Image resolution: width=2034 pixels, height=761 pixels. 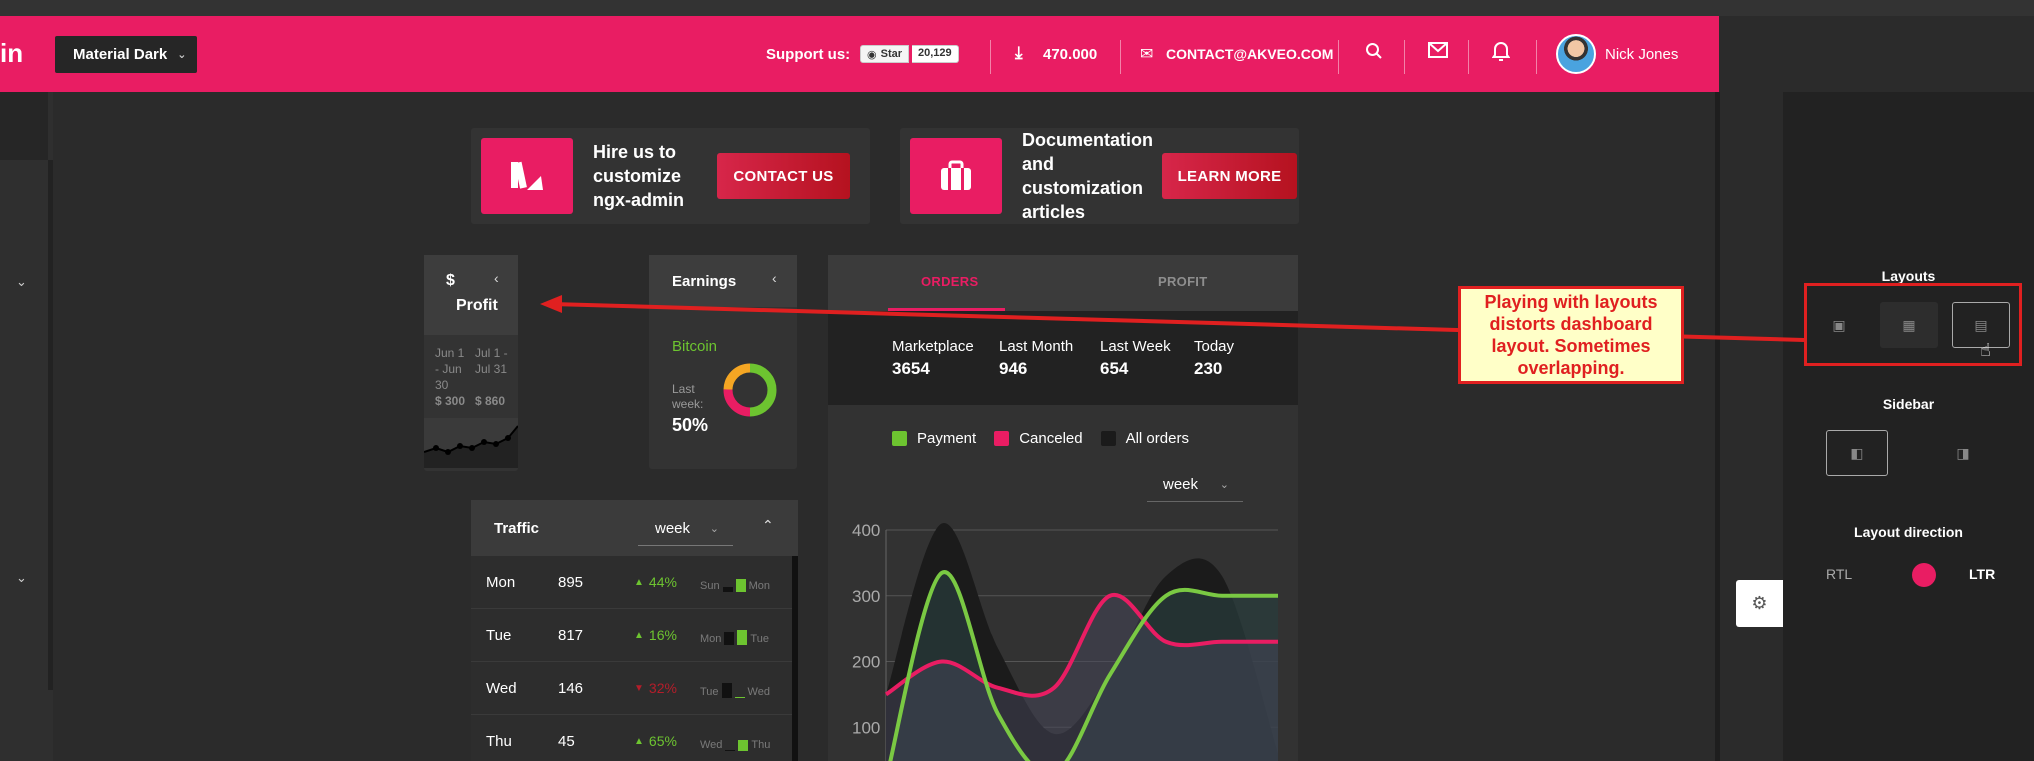 What do you see at coordinates (631, 582) in the screenshot?
I see `traffic-row: Mon 895 ▲ 44% Sun Mon` at bounding box center [631, 582].